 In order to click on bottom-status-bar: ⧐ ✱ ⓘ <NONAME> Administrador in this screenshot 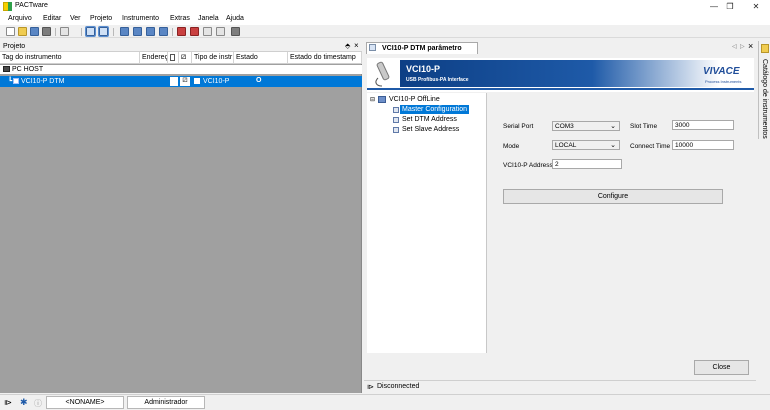, I will do `click(385, 402)`.